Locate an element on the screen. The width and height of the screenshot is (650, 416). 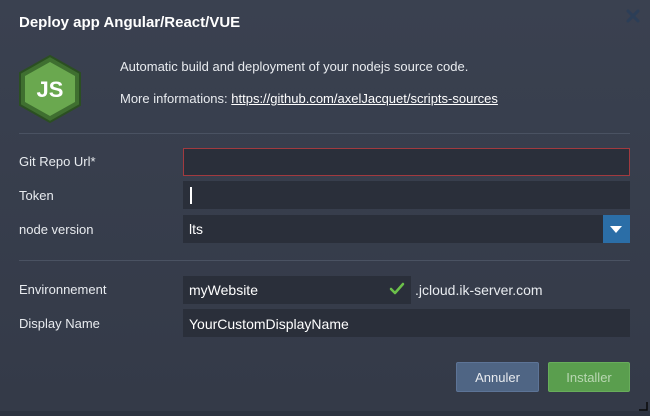
node-version-label: node version is located at coordinates (56, 229).